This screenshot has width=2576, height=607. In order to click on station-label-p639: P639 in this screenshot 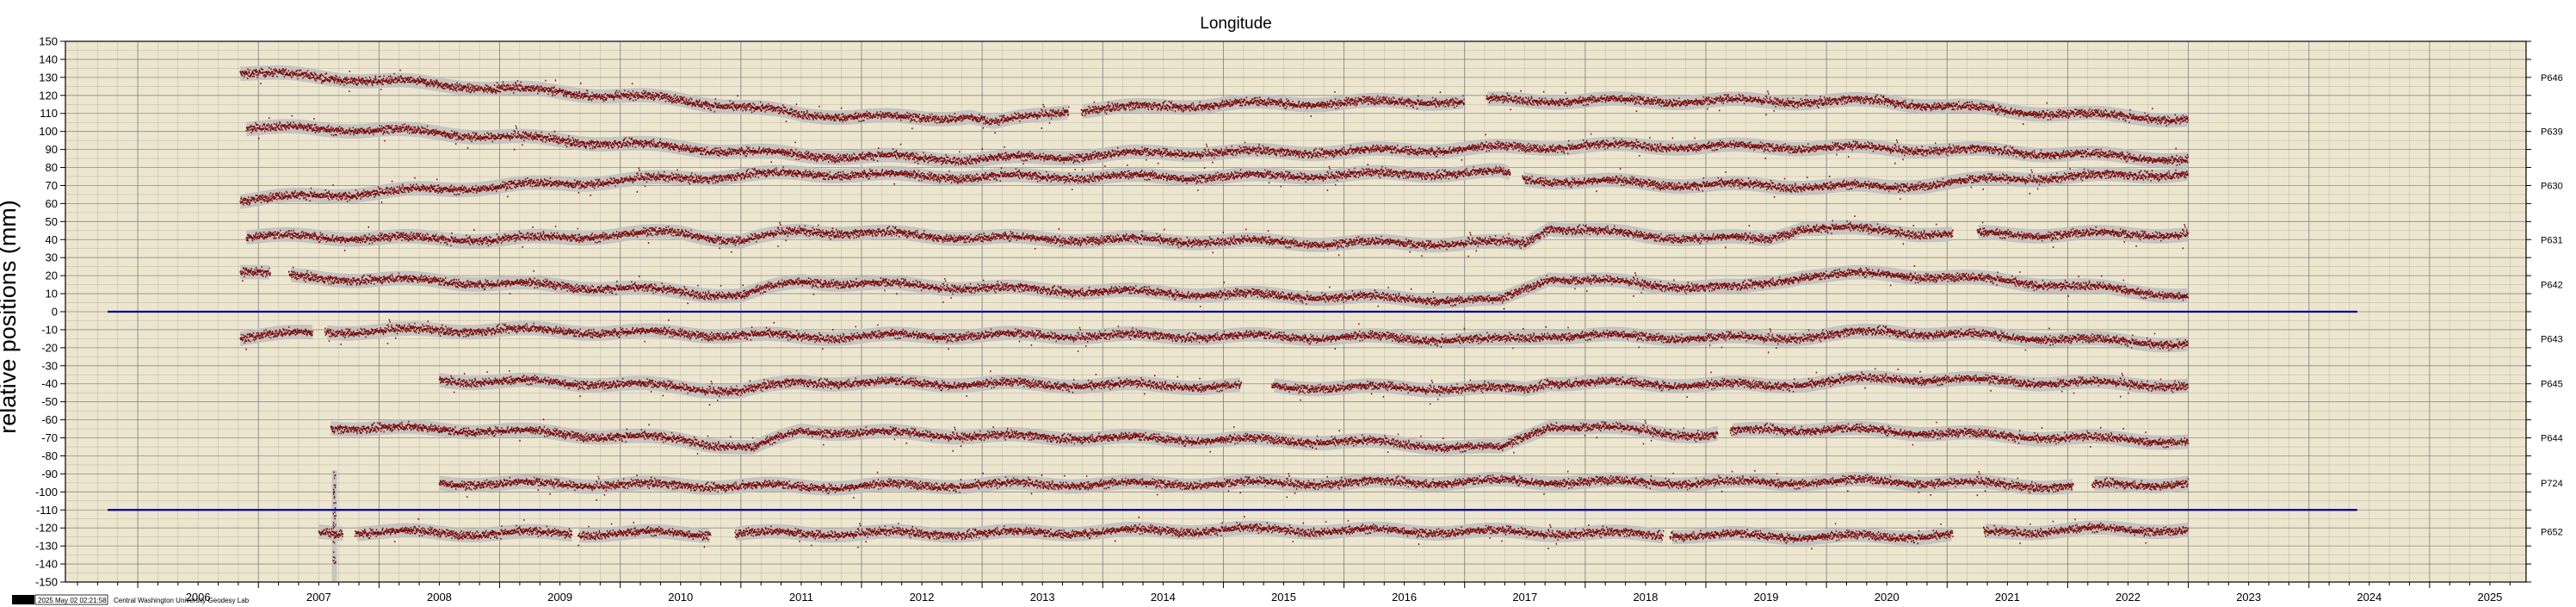, I will do `click(2552, 132)`.